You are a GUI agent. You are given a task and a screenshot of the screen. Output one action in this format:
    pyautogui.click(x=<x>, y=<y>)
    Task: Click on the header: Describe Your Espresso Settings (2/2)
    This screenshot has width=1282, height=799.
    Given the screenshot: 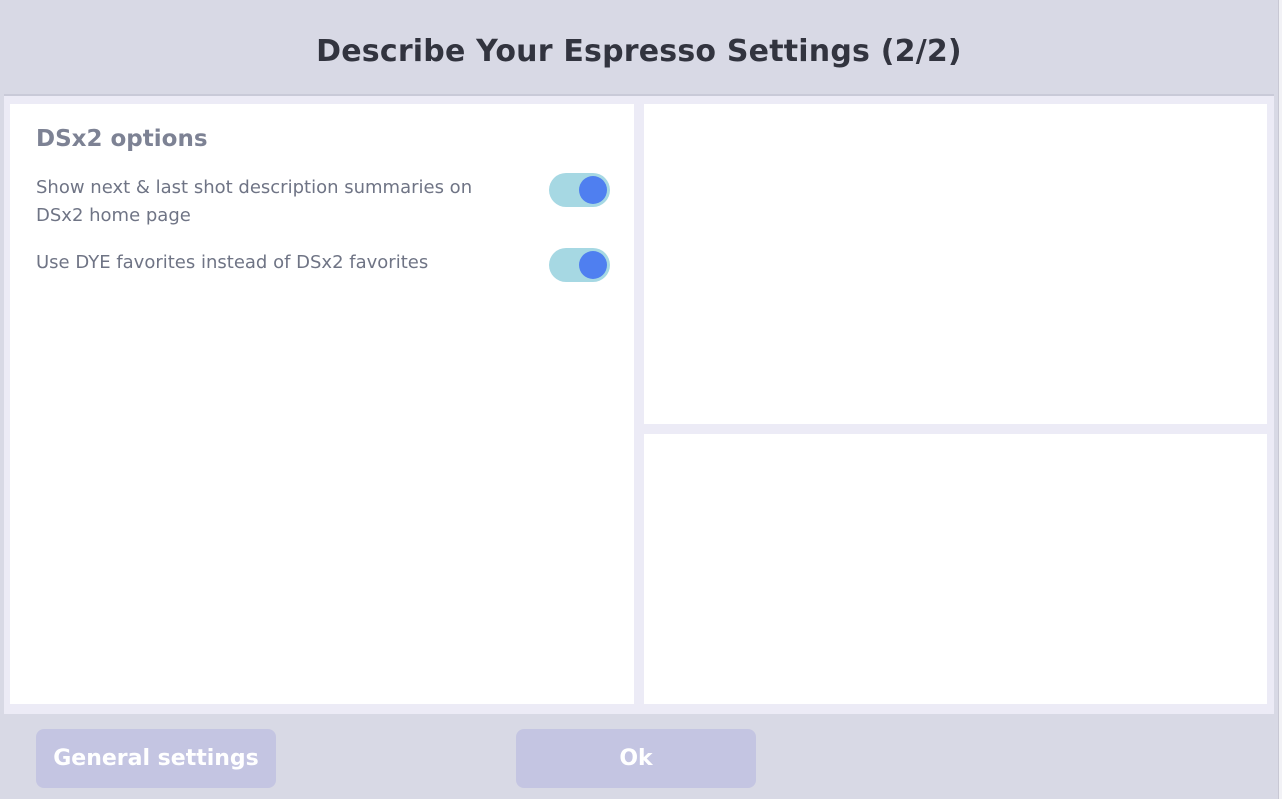 What is the action you would take?
    pyautogui.click(x=639, y=47)
    